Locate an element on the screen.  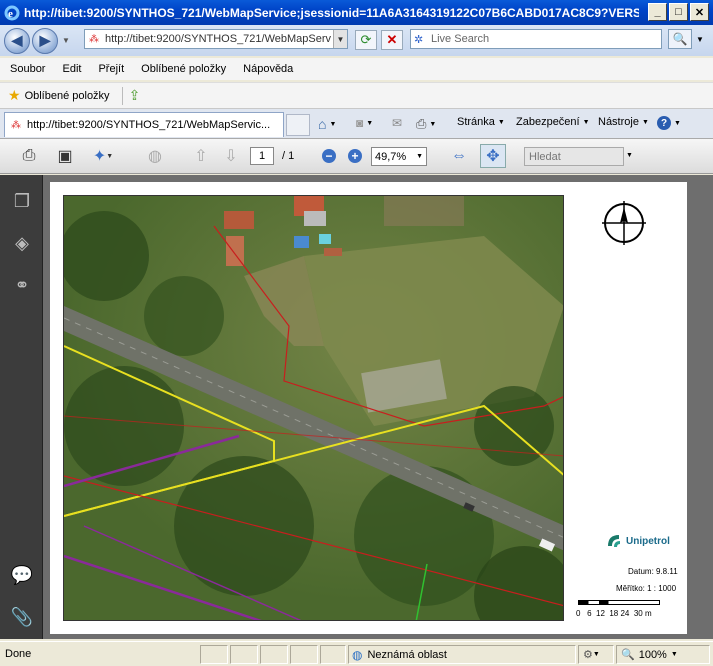
zoom-in-icon: + is located at coordinates (355, 156).